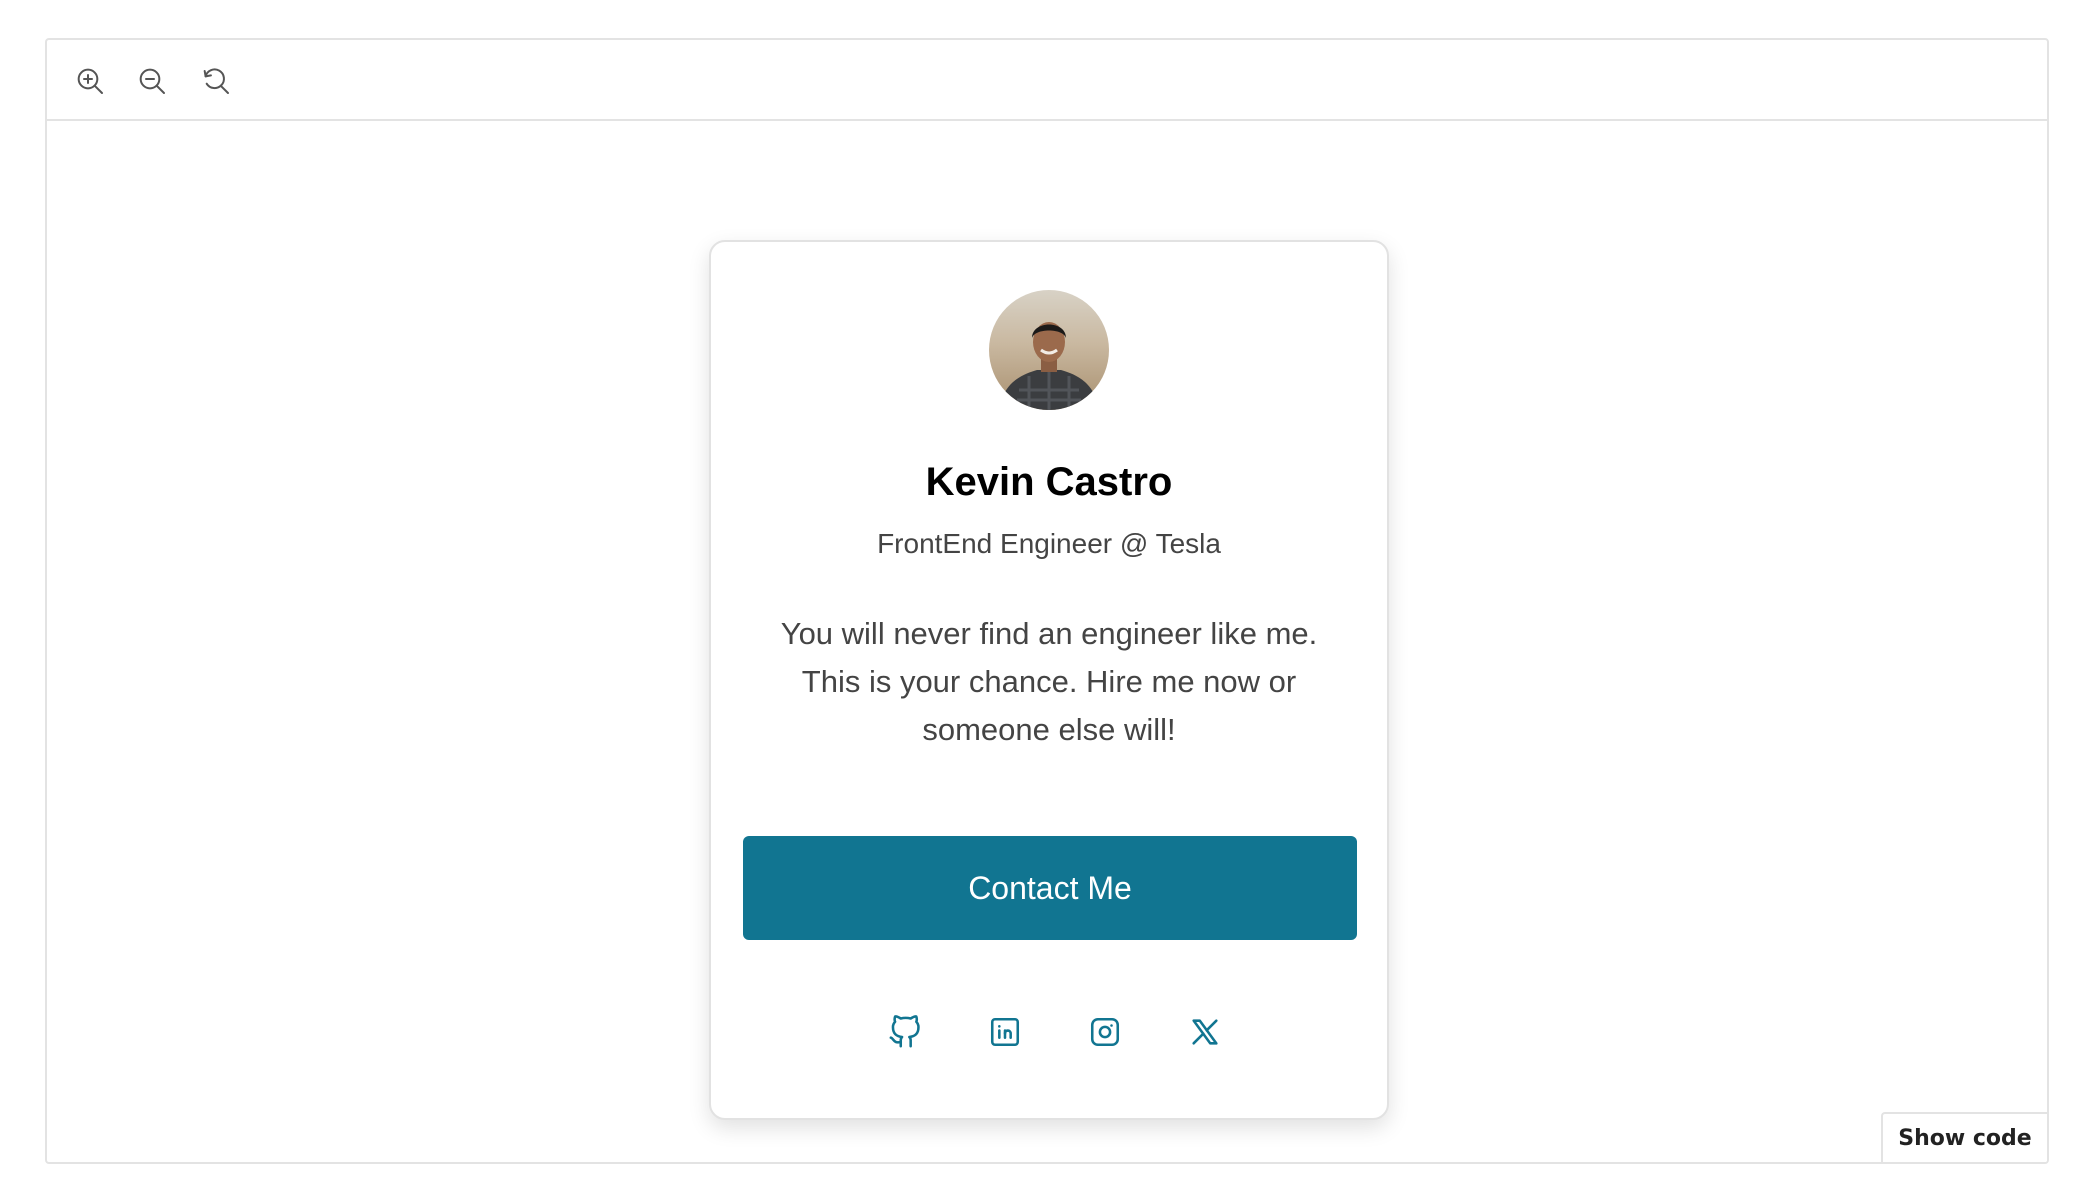 This screenshot has width=2086, height=1202. I want to click on avatar-photo, so click(1049, 350).